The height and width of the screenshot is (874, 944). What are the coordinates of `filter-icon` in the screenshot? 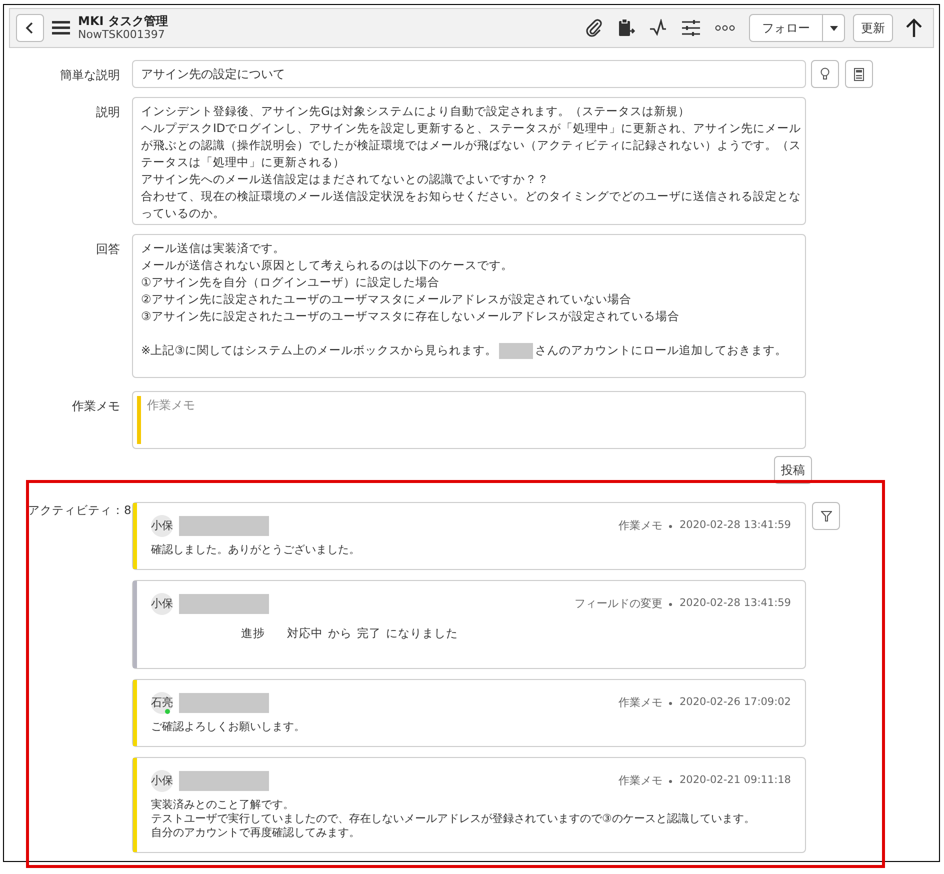 It's located at (826, 516).